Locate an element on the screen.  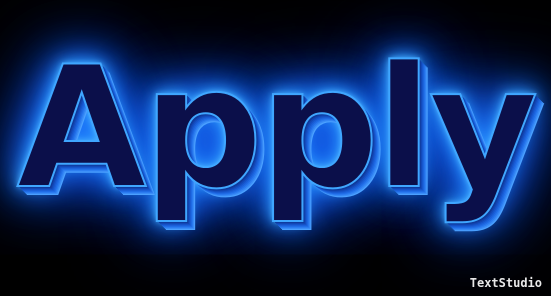
watermark-text: TextStudio is located at coordinates (505, 283).